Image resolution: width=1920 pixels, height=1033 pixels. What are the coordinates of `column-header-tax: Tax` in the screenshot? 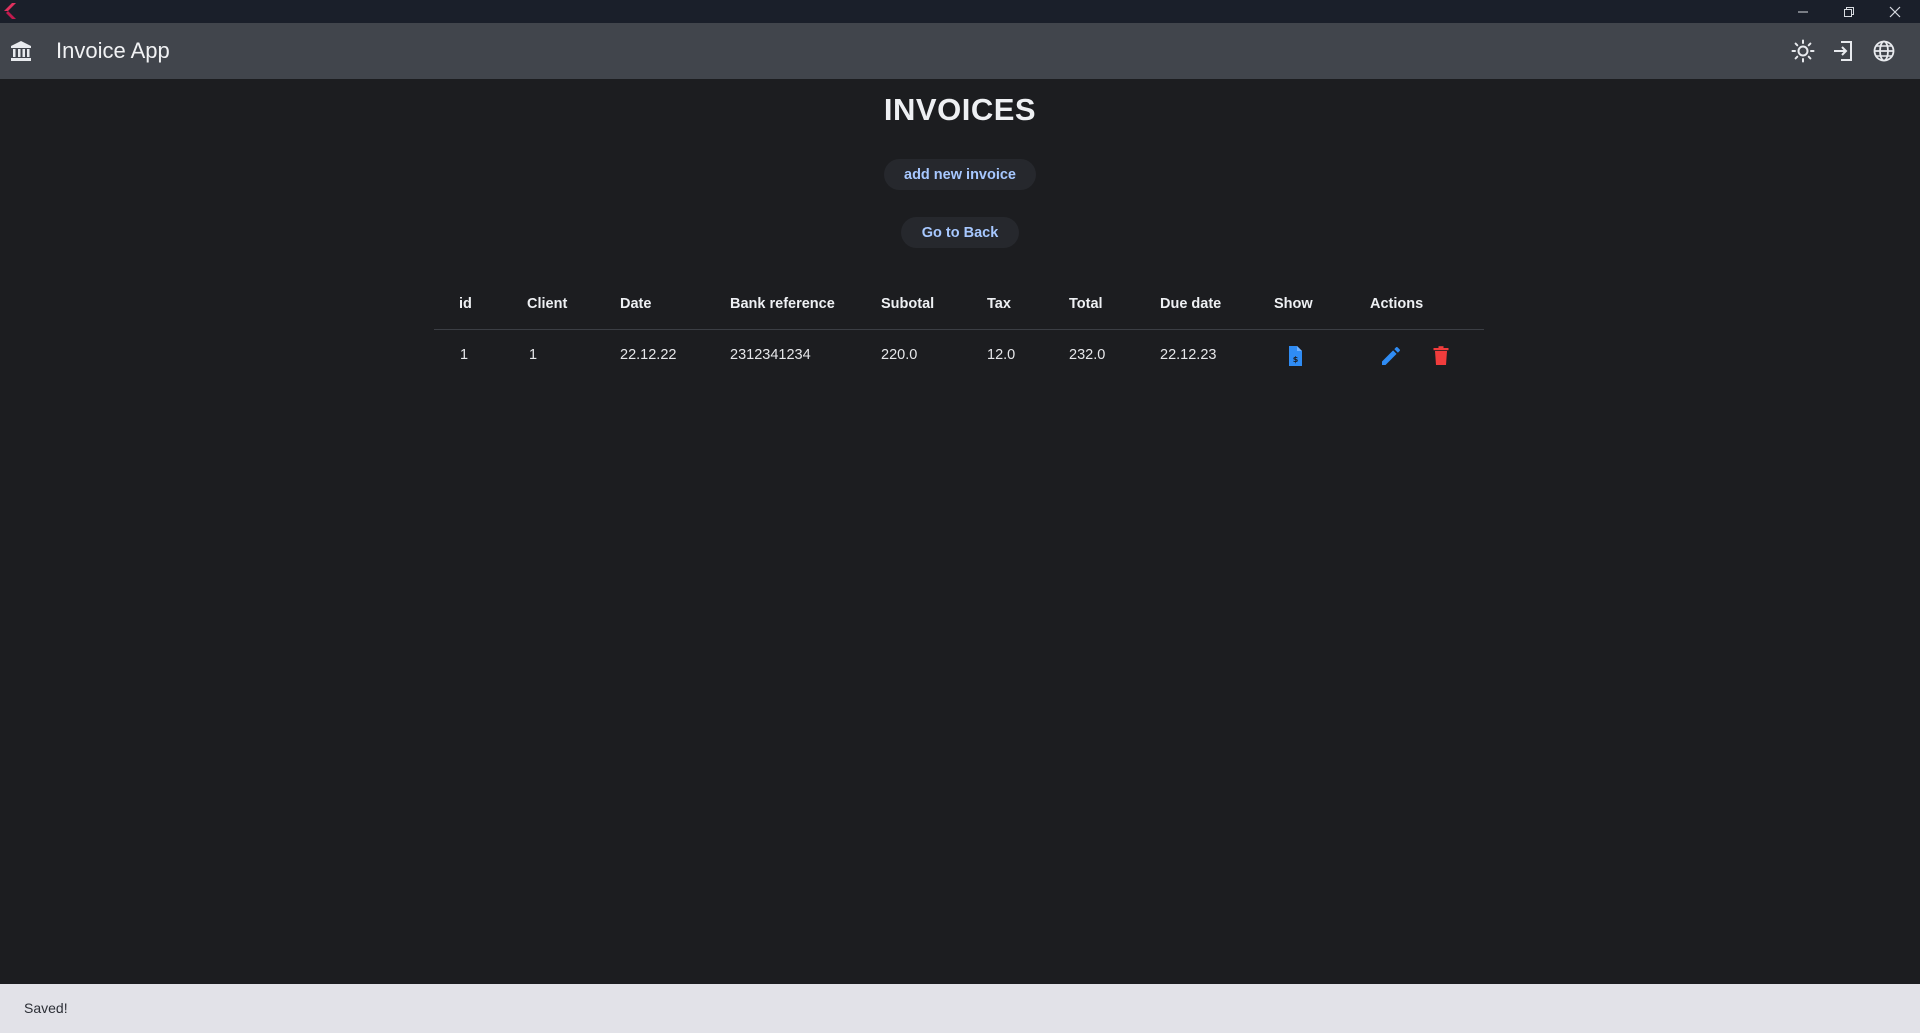 It's located at (999, 304).